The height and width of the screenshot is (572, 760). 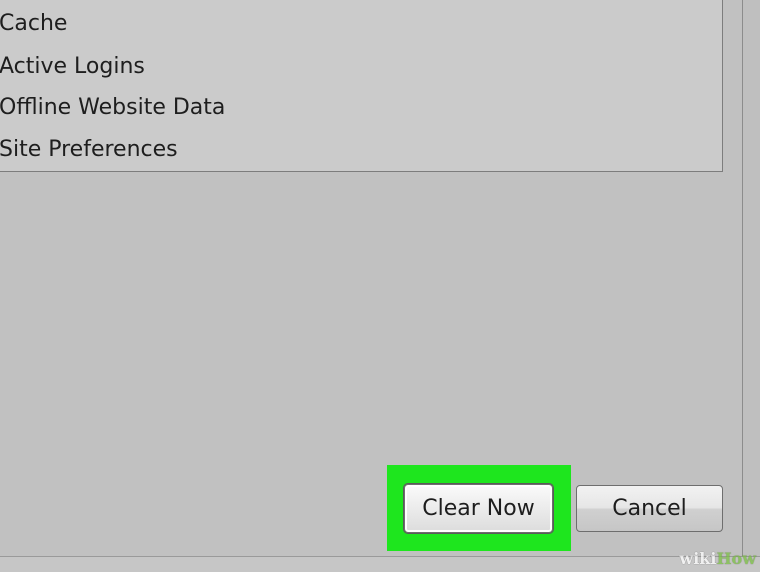 I want to click on list-item-active-logins: Active Logins, so click(x=72, y=67).